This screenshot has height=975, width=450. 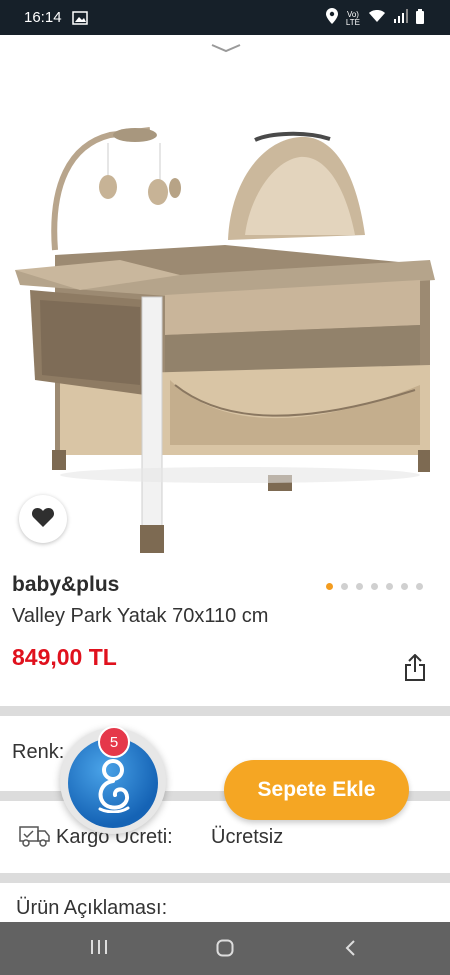 I want to click on color-label: Renk:, so click(x=38, y=752).